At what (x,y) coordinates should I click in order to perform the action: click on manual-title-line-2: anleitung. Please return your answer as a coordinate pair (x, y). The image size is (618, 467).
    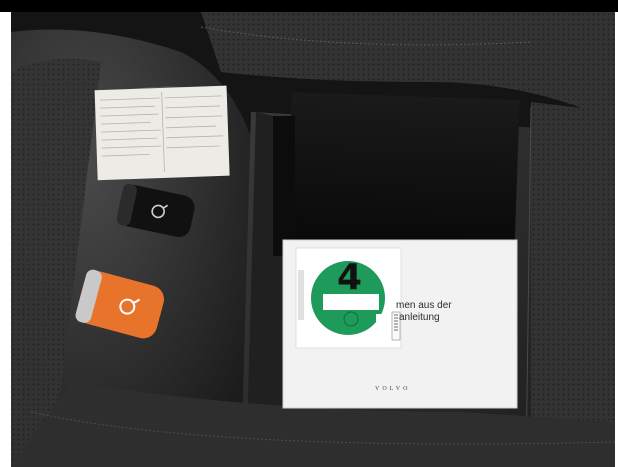
    Looking at the image, I should click on (419, 317).